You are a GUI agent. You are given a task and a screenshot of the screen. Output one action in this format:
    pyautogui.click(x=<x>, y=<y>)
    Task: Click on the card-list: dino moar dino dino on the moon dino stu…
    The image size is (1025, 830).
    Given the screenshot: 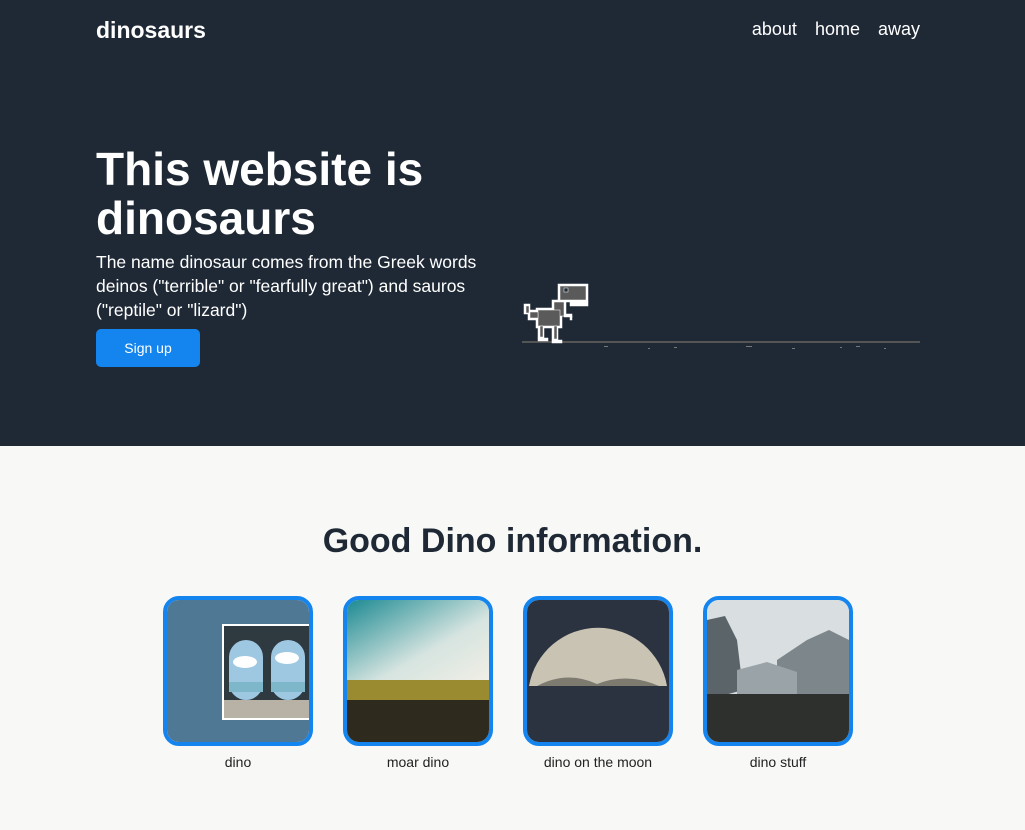 What is the action you would take?
    pyautogui.click(x=508, y=683)
    